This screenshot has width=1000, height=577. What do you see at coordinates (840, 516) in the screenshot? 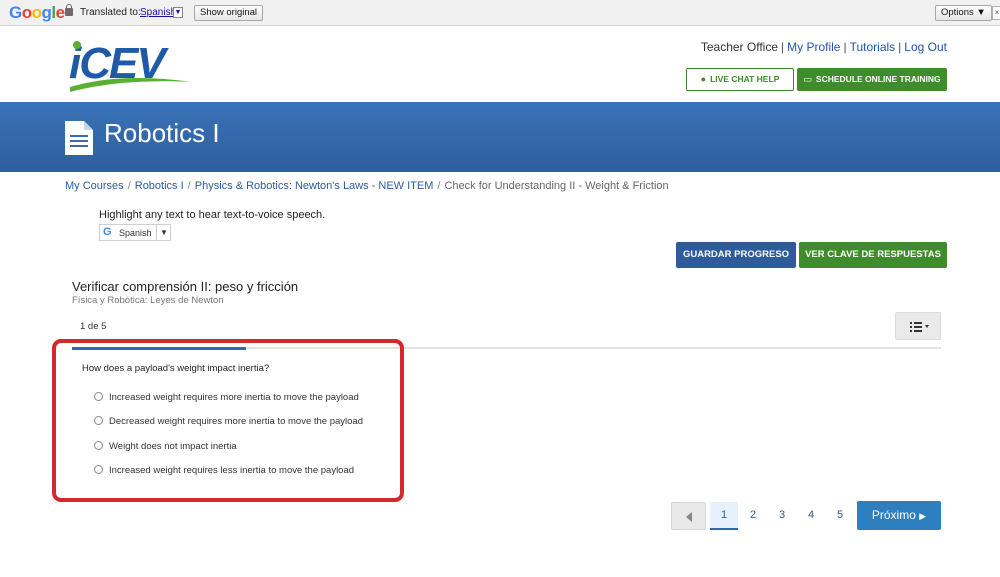
I see `page-5-button: 5` at bounding box center [840, 516].